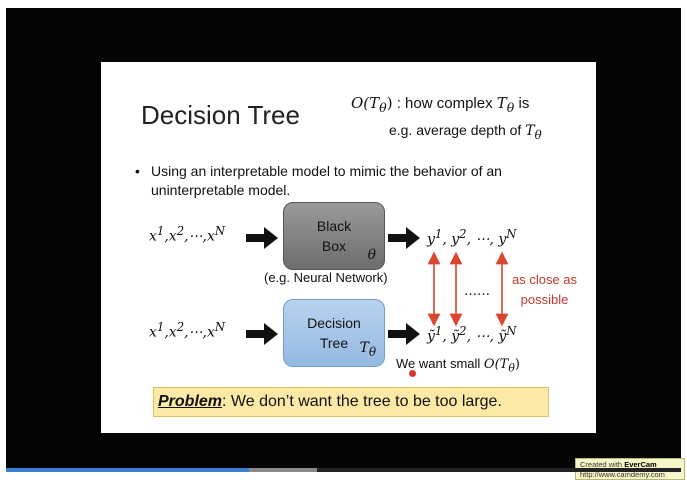  Describe the element at coordinates (343, 470) in the screenshot. I see `video-progress-bar` at that location.